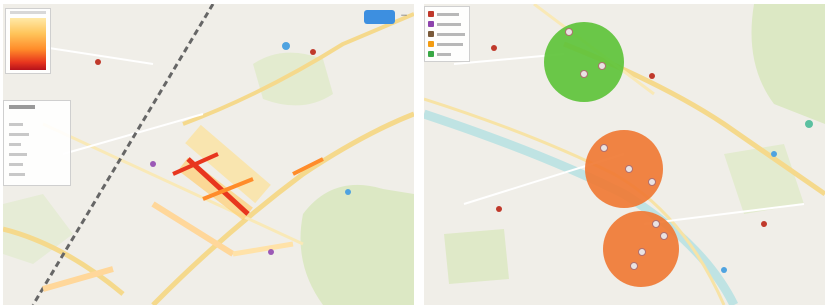  Describe the element at coordinates (37, 143) in the screenshot. I see `layer-list-panel` at that location.